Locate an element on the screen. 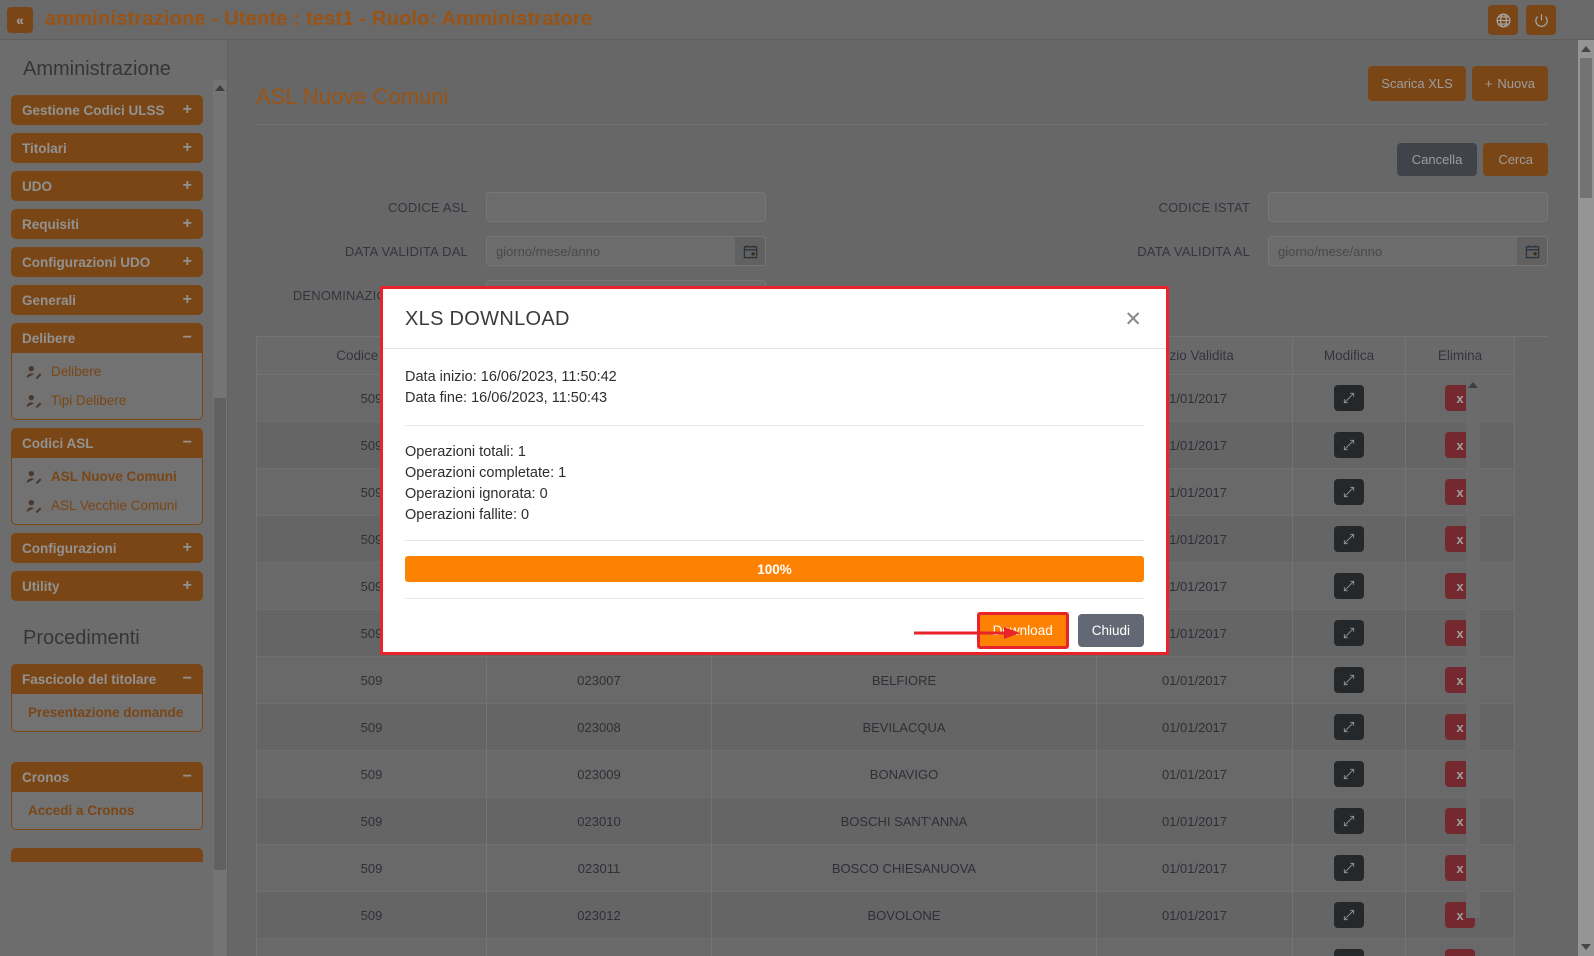 Image resolution: width=1594 pixels, height=956 pixels. operazioni-completate-text: Operazioni completate: 1 is located at coordinates (486, 473).